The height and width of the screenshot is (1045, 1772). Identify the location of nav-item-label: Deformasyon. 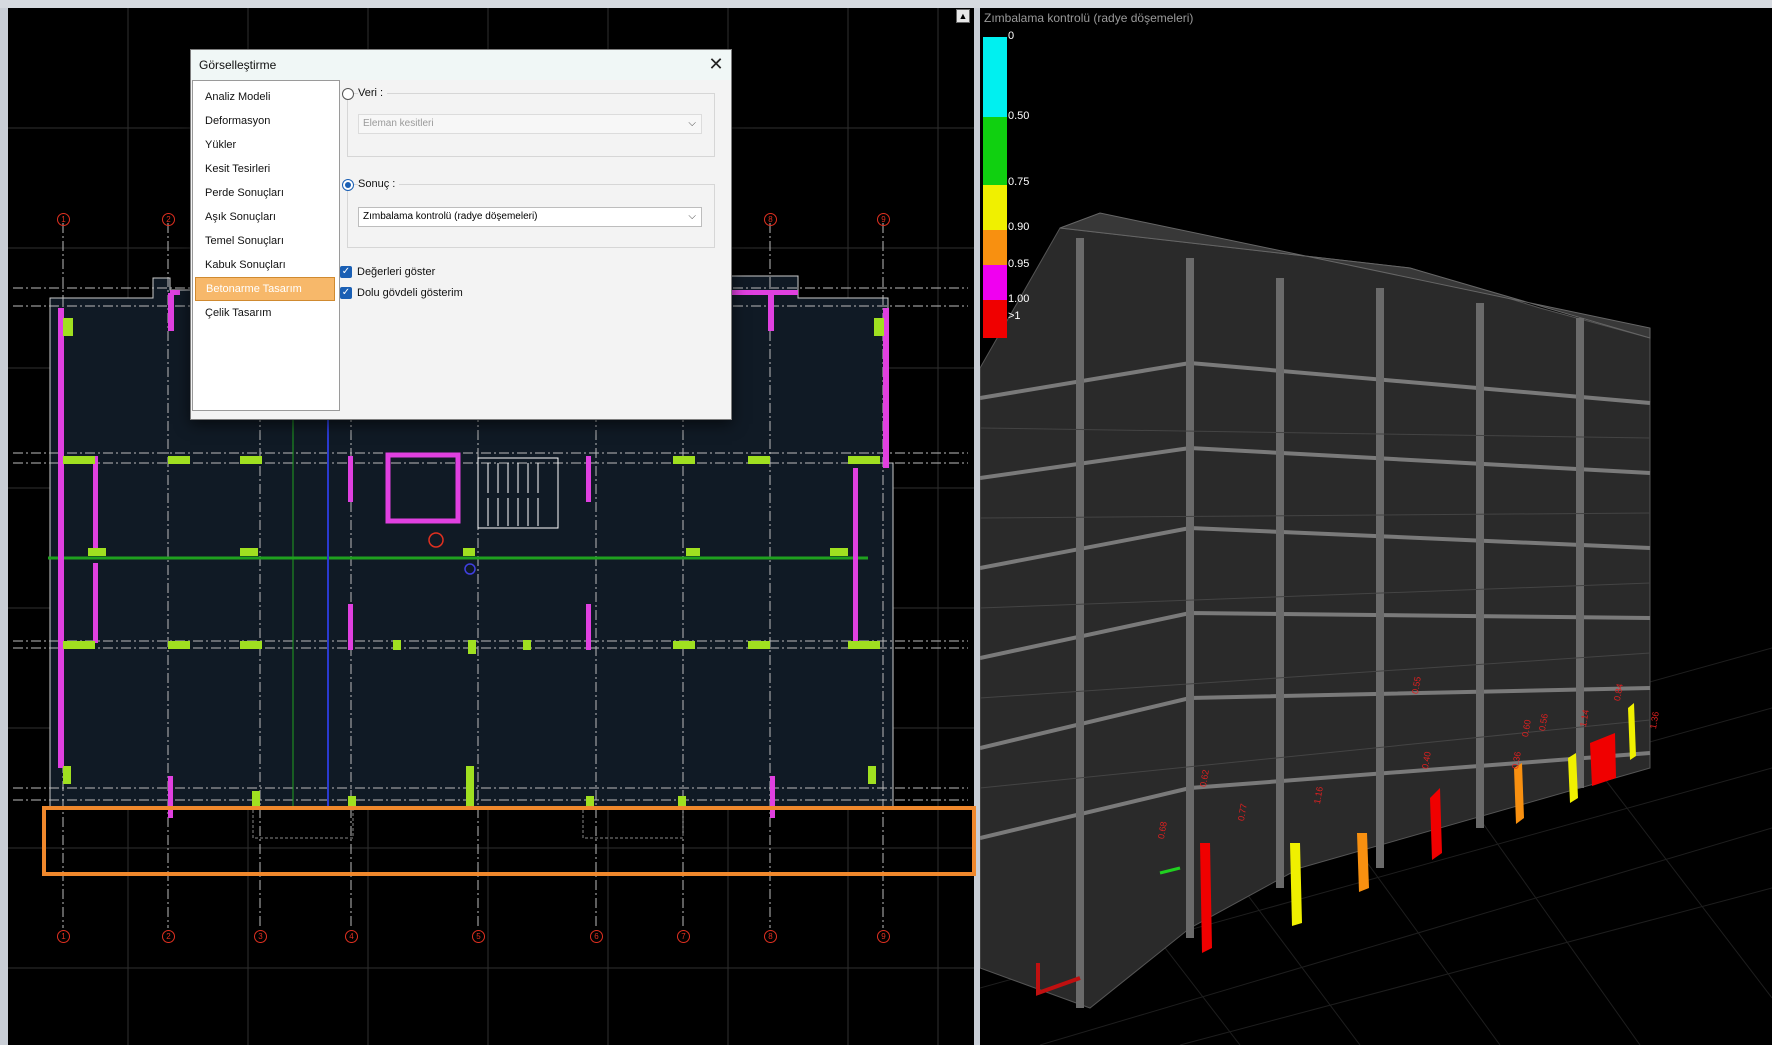
(238, 121).